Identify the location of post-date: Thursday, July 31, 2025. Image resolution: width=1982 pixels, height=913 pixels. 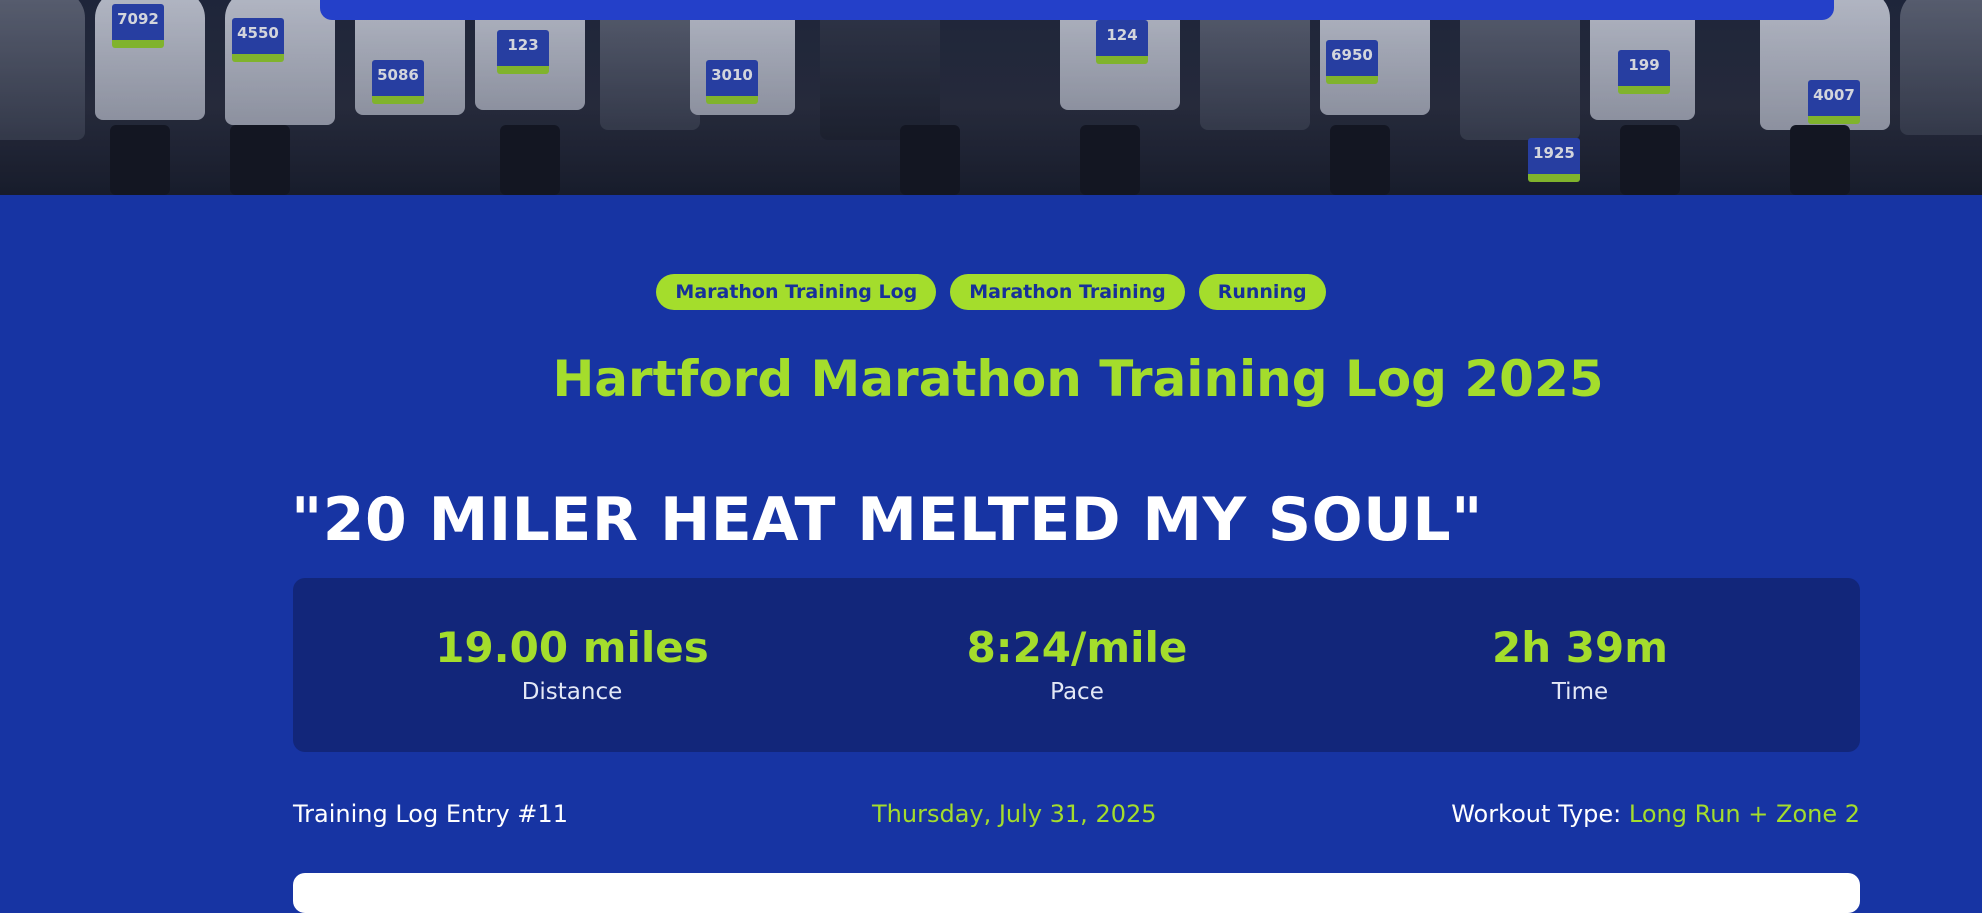
(1014, 814).